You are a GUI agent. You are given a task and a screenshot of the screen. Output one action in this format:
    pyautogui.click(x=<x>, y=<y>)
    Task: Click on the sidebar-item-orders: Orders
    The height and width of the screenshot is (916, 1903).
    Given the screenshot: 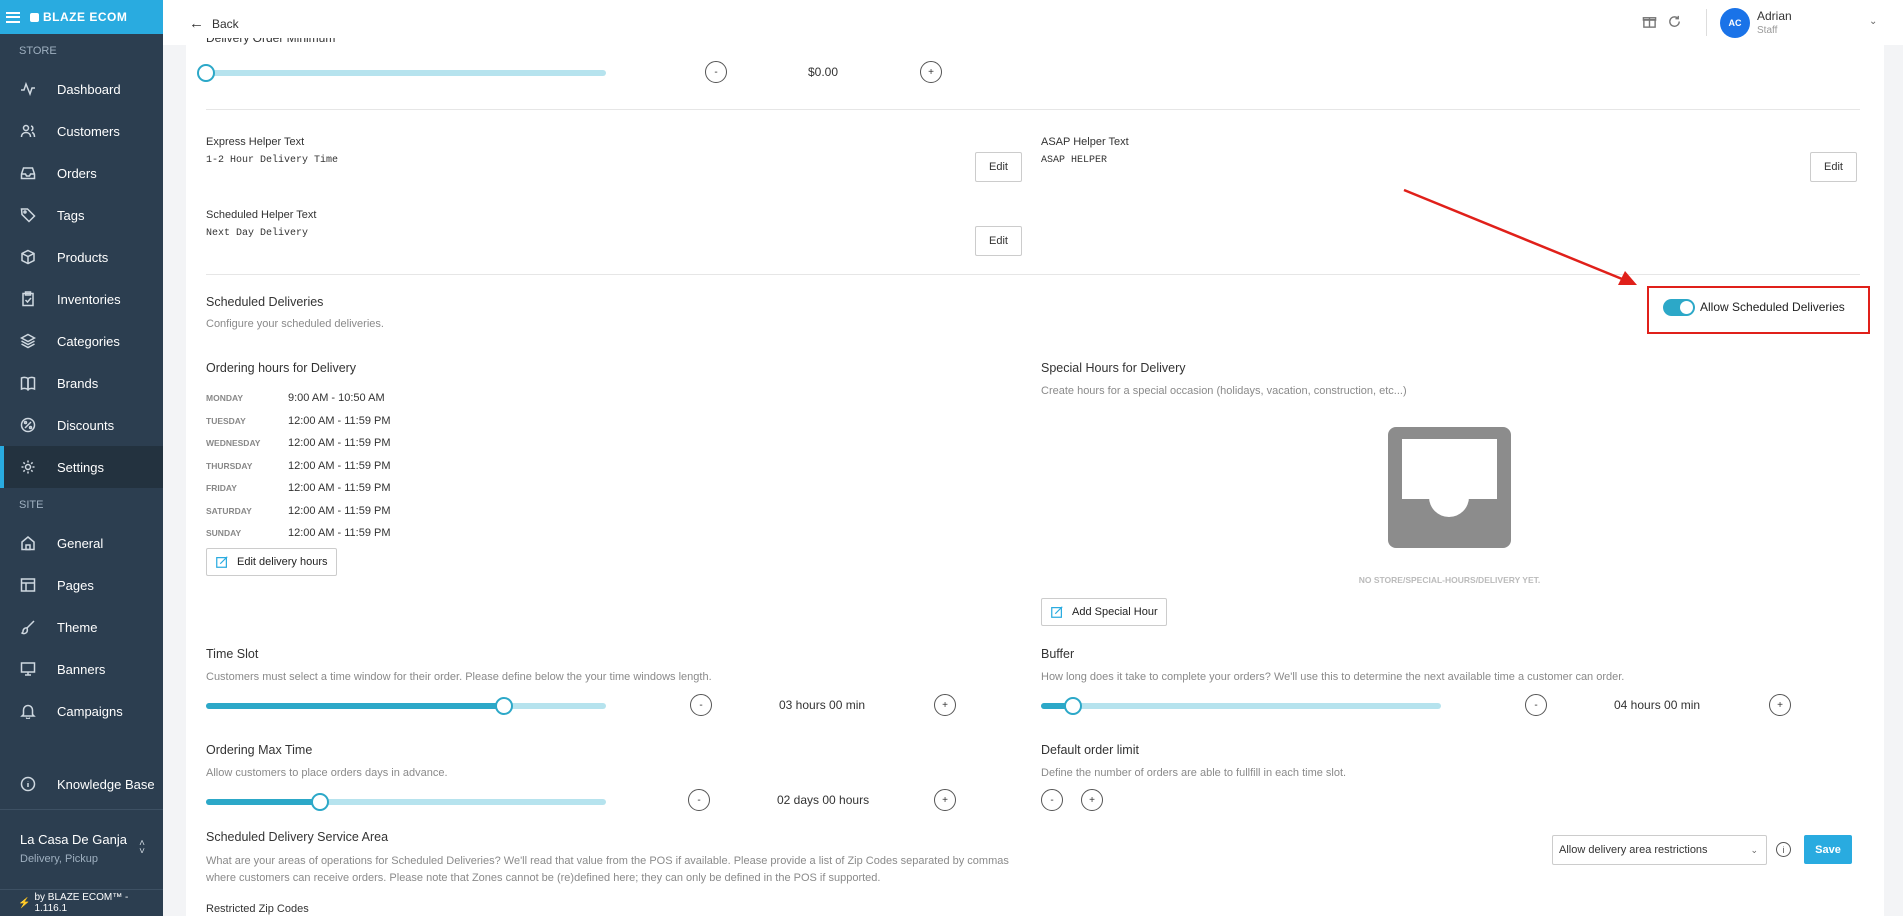 What is the action you would take?
    pyautogui.click(x=81, y=173)
    